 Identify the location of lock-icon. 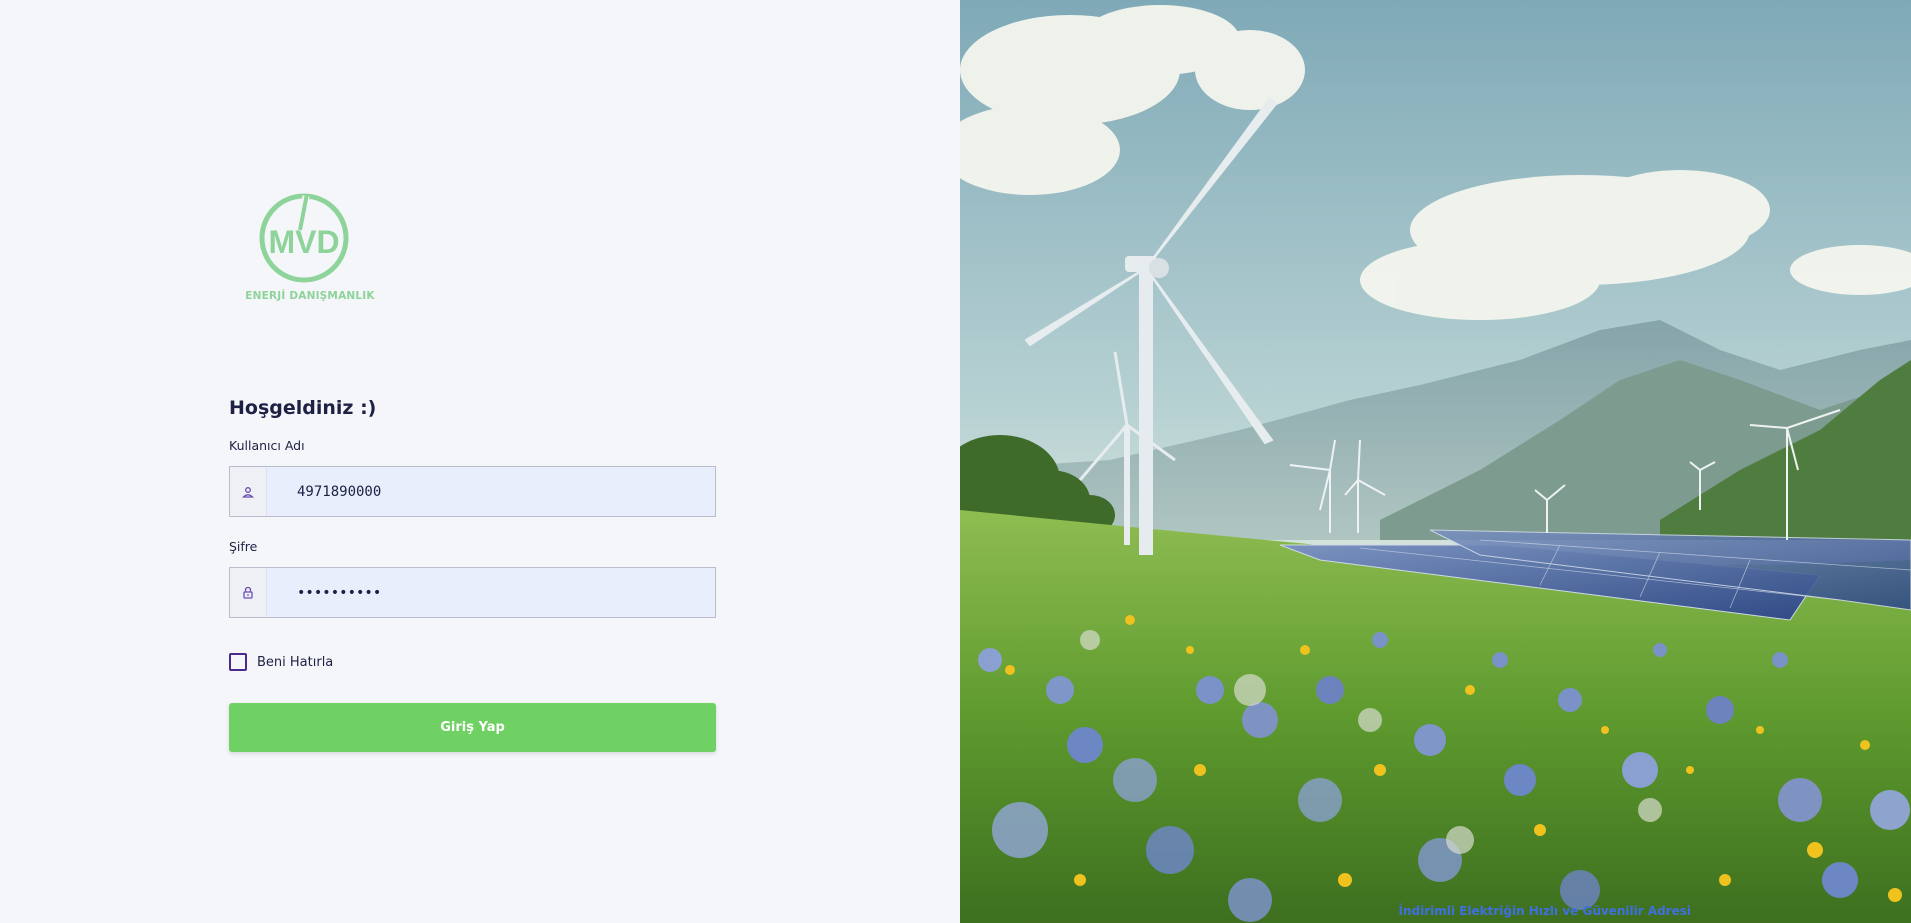
(248, 592).